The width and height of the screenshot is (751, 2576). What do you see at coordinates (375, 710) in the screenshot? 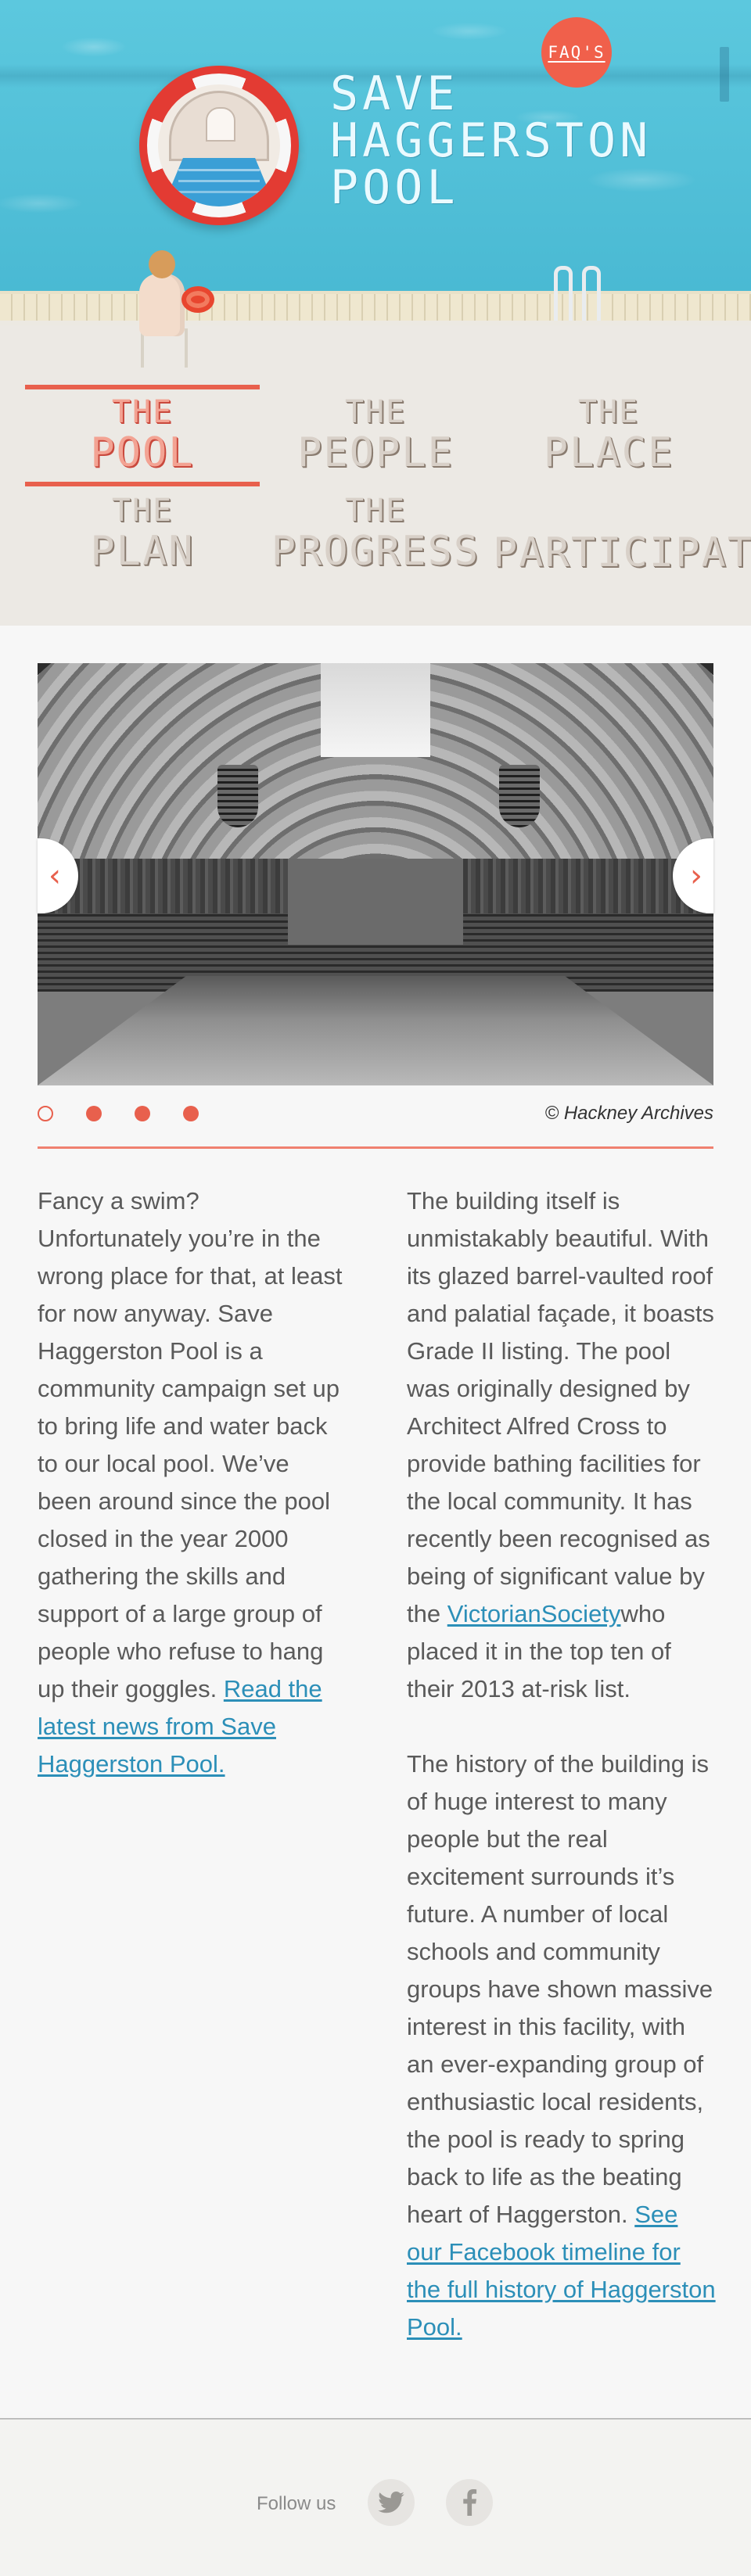
I see `slide-skylight` at bounding box center [375, 710].